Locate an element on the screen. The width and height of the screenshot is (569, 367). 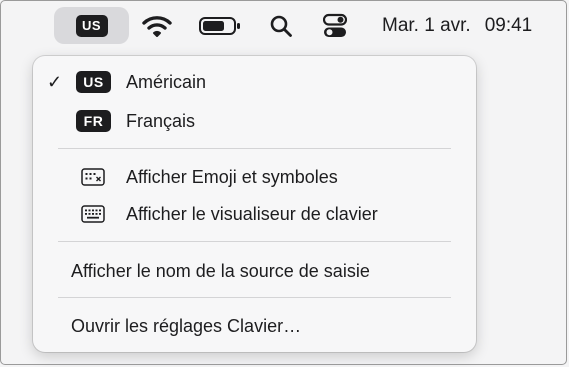
menu-item-show-input-source-name: Afficher le nom de la source de saisie is located at coordinates (254, 271).